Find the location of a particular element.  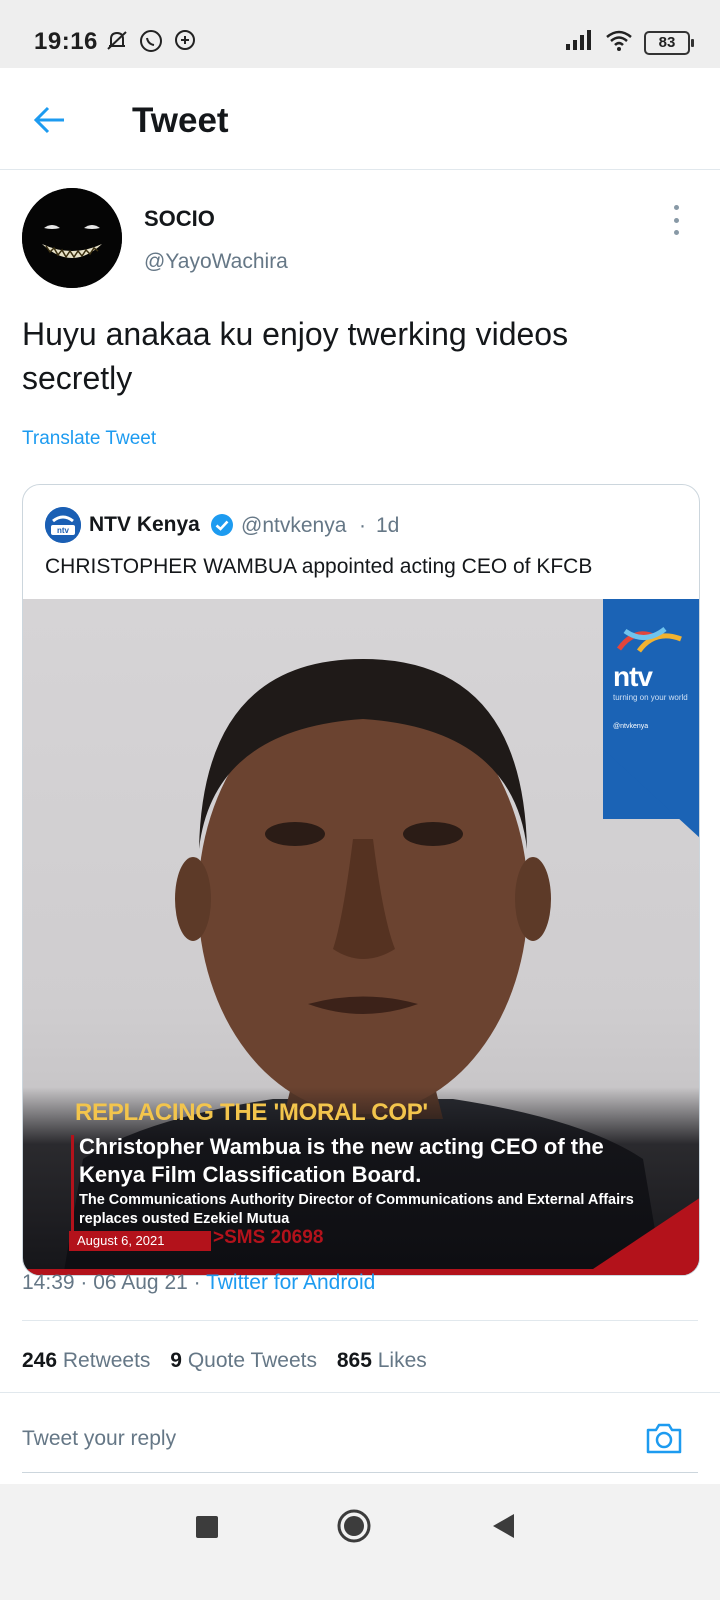

translate-tweet-link: Translate Tweet is located at coordinates (89, 439).